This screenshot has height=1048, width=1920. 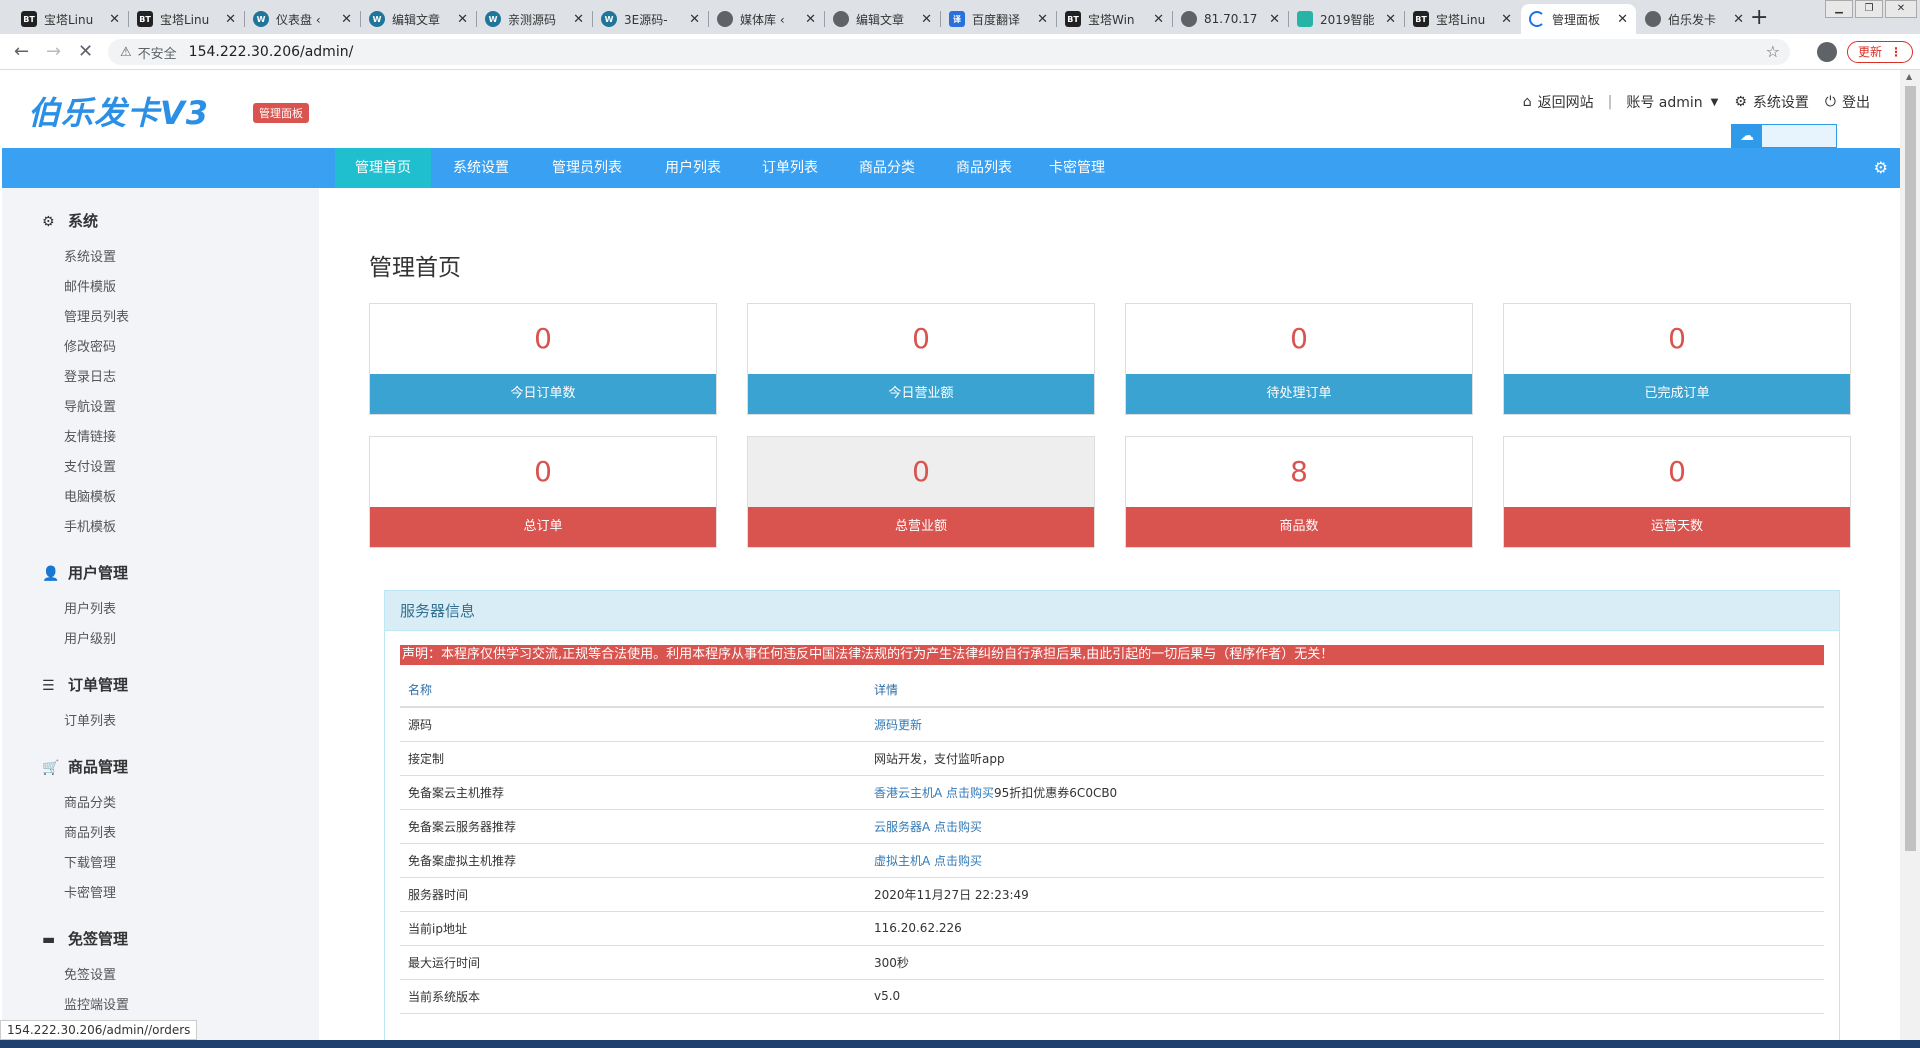 What do you see at coordinates (1230, 19) in the screenshot?
I see `browser-tab: 81.70.17 ✕` at bounding box center [1230, 19].